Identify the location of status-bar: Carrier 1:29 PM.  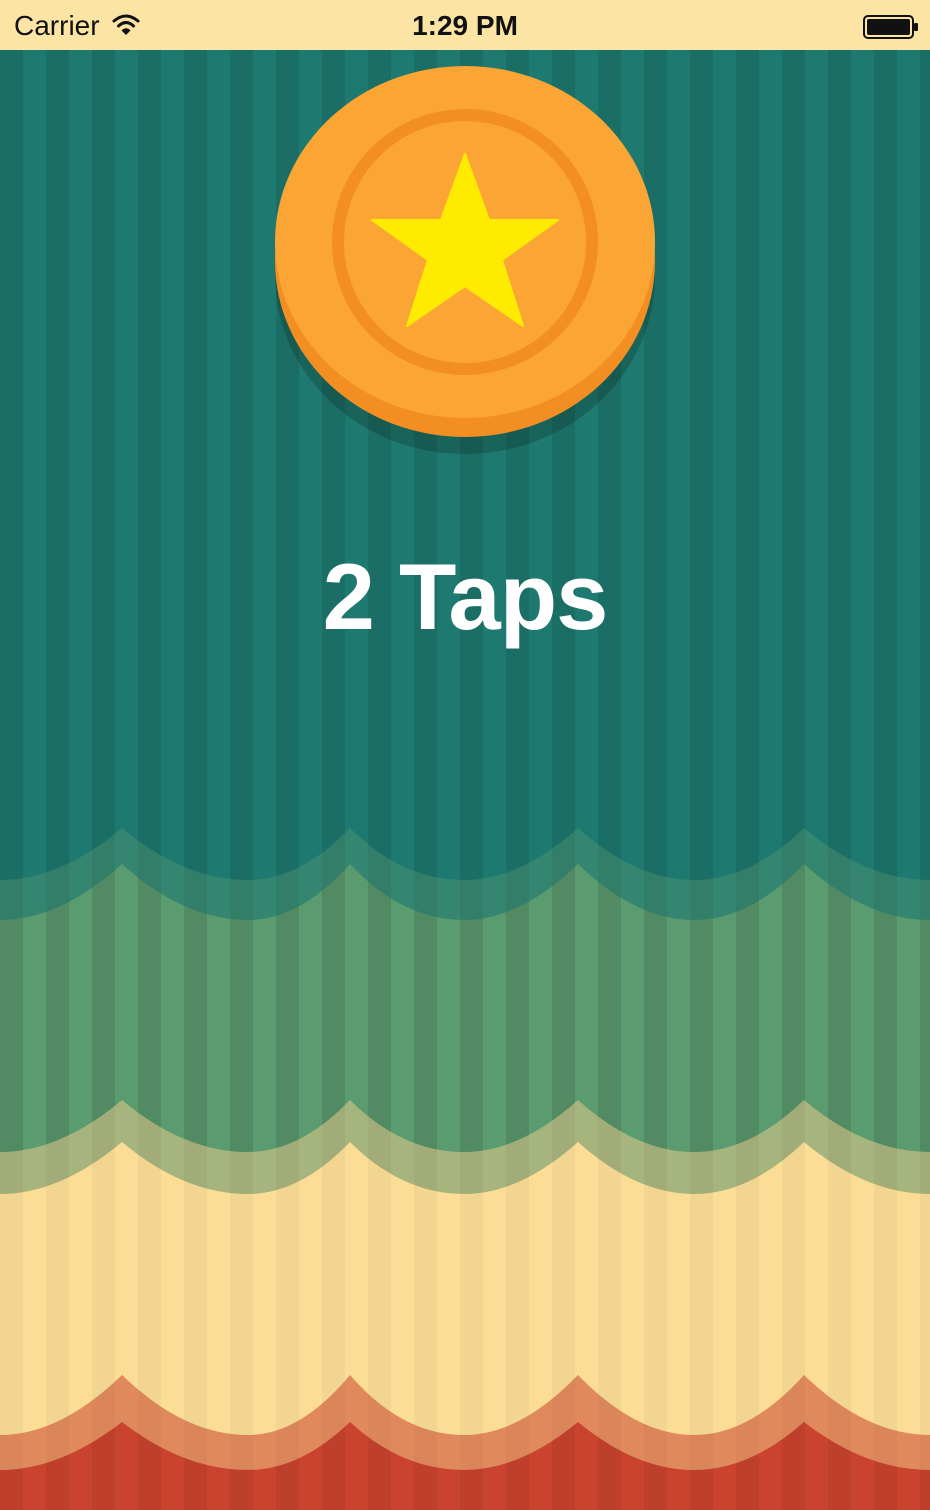
(465, 25).